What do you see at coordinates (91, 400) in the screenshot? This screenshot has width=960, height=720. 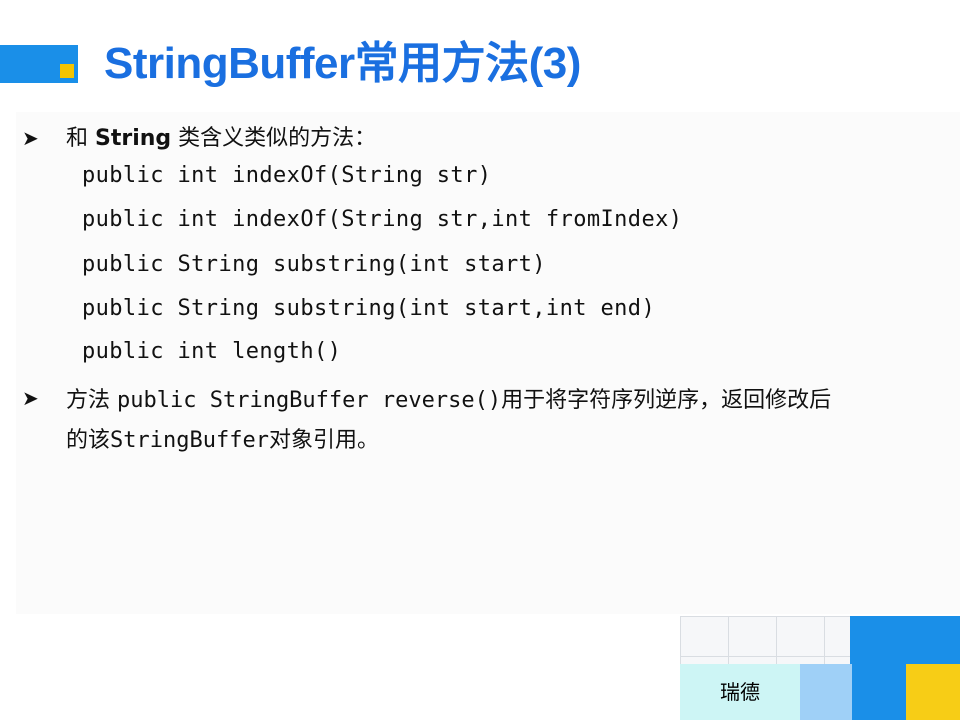 I see `bullet-2-prefix: 方法` at bounding box center [91, 400].